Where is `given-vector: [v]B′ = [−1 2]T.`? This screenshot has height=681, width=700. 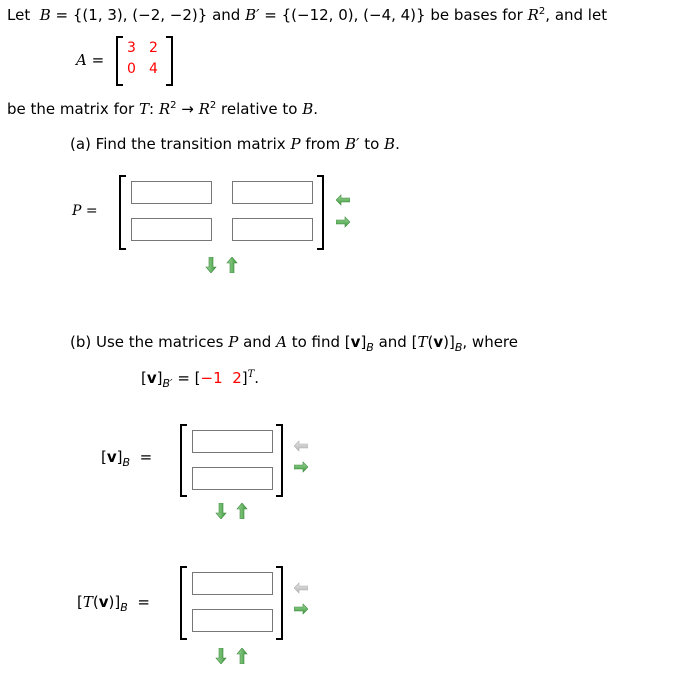
given-vector: [v]B′ = [−1 2]T. is located at coordinates (200, 379).